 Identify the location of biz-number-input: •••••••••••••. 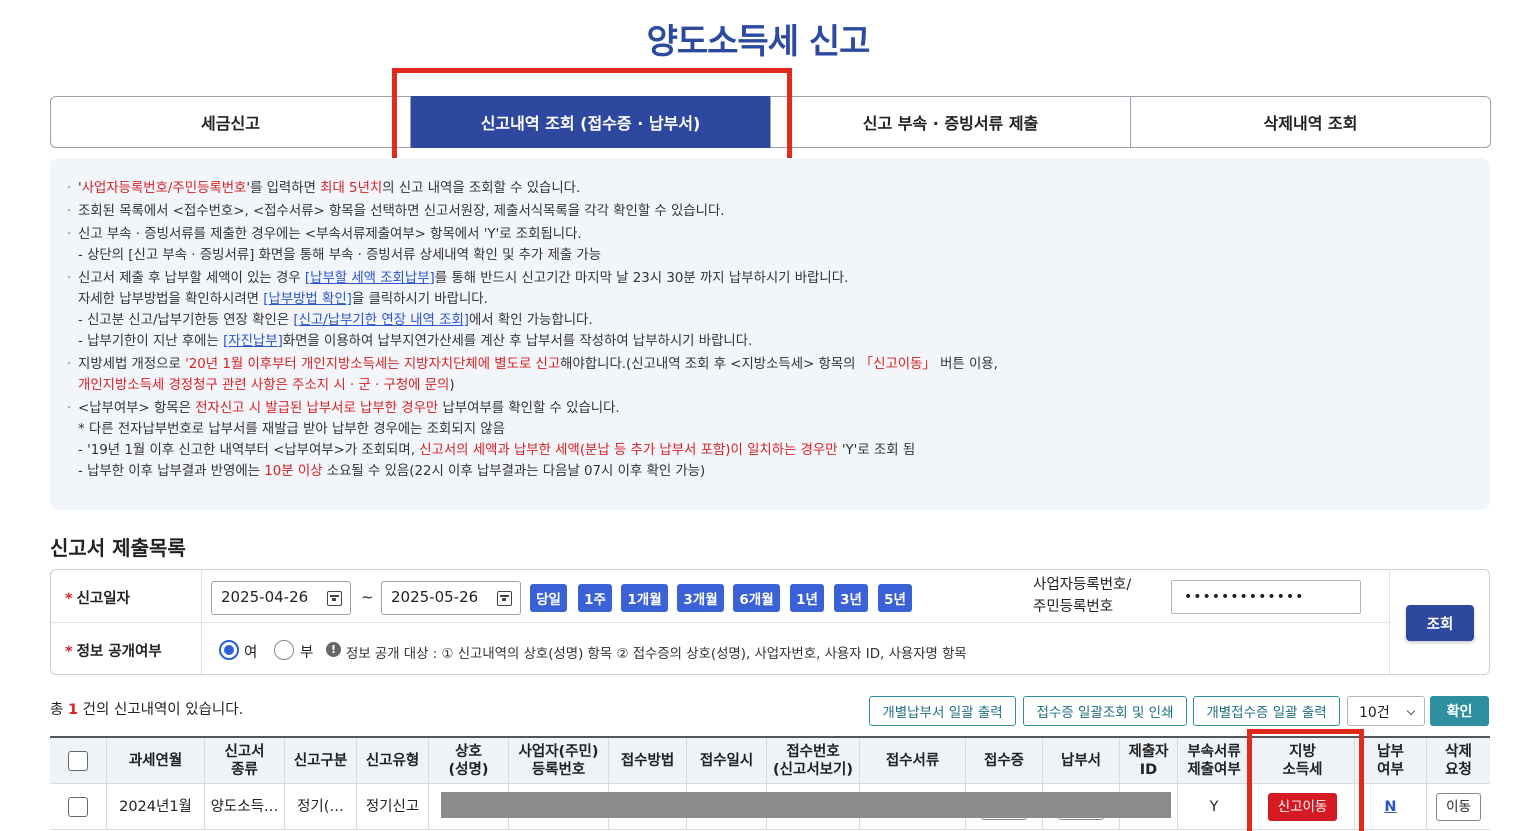
(1266, 597).